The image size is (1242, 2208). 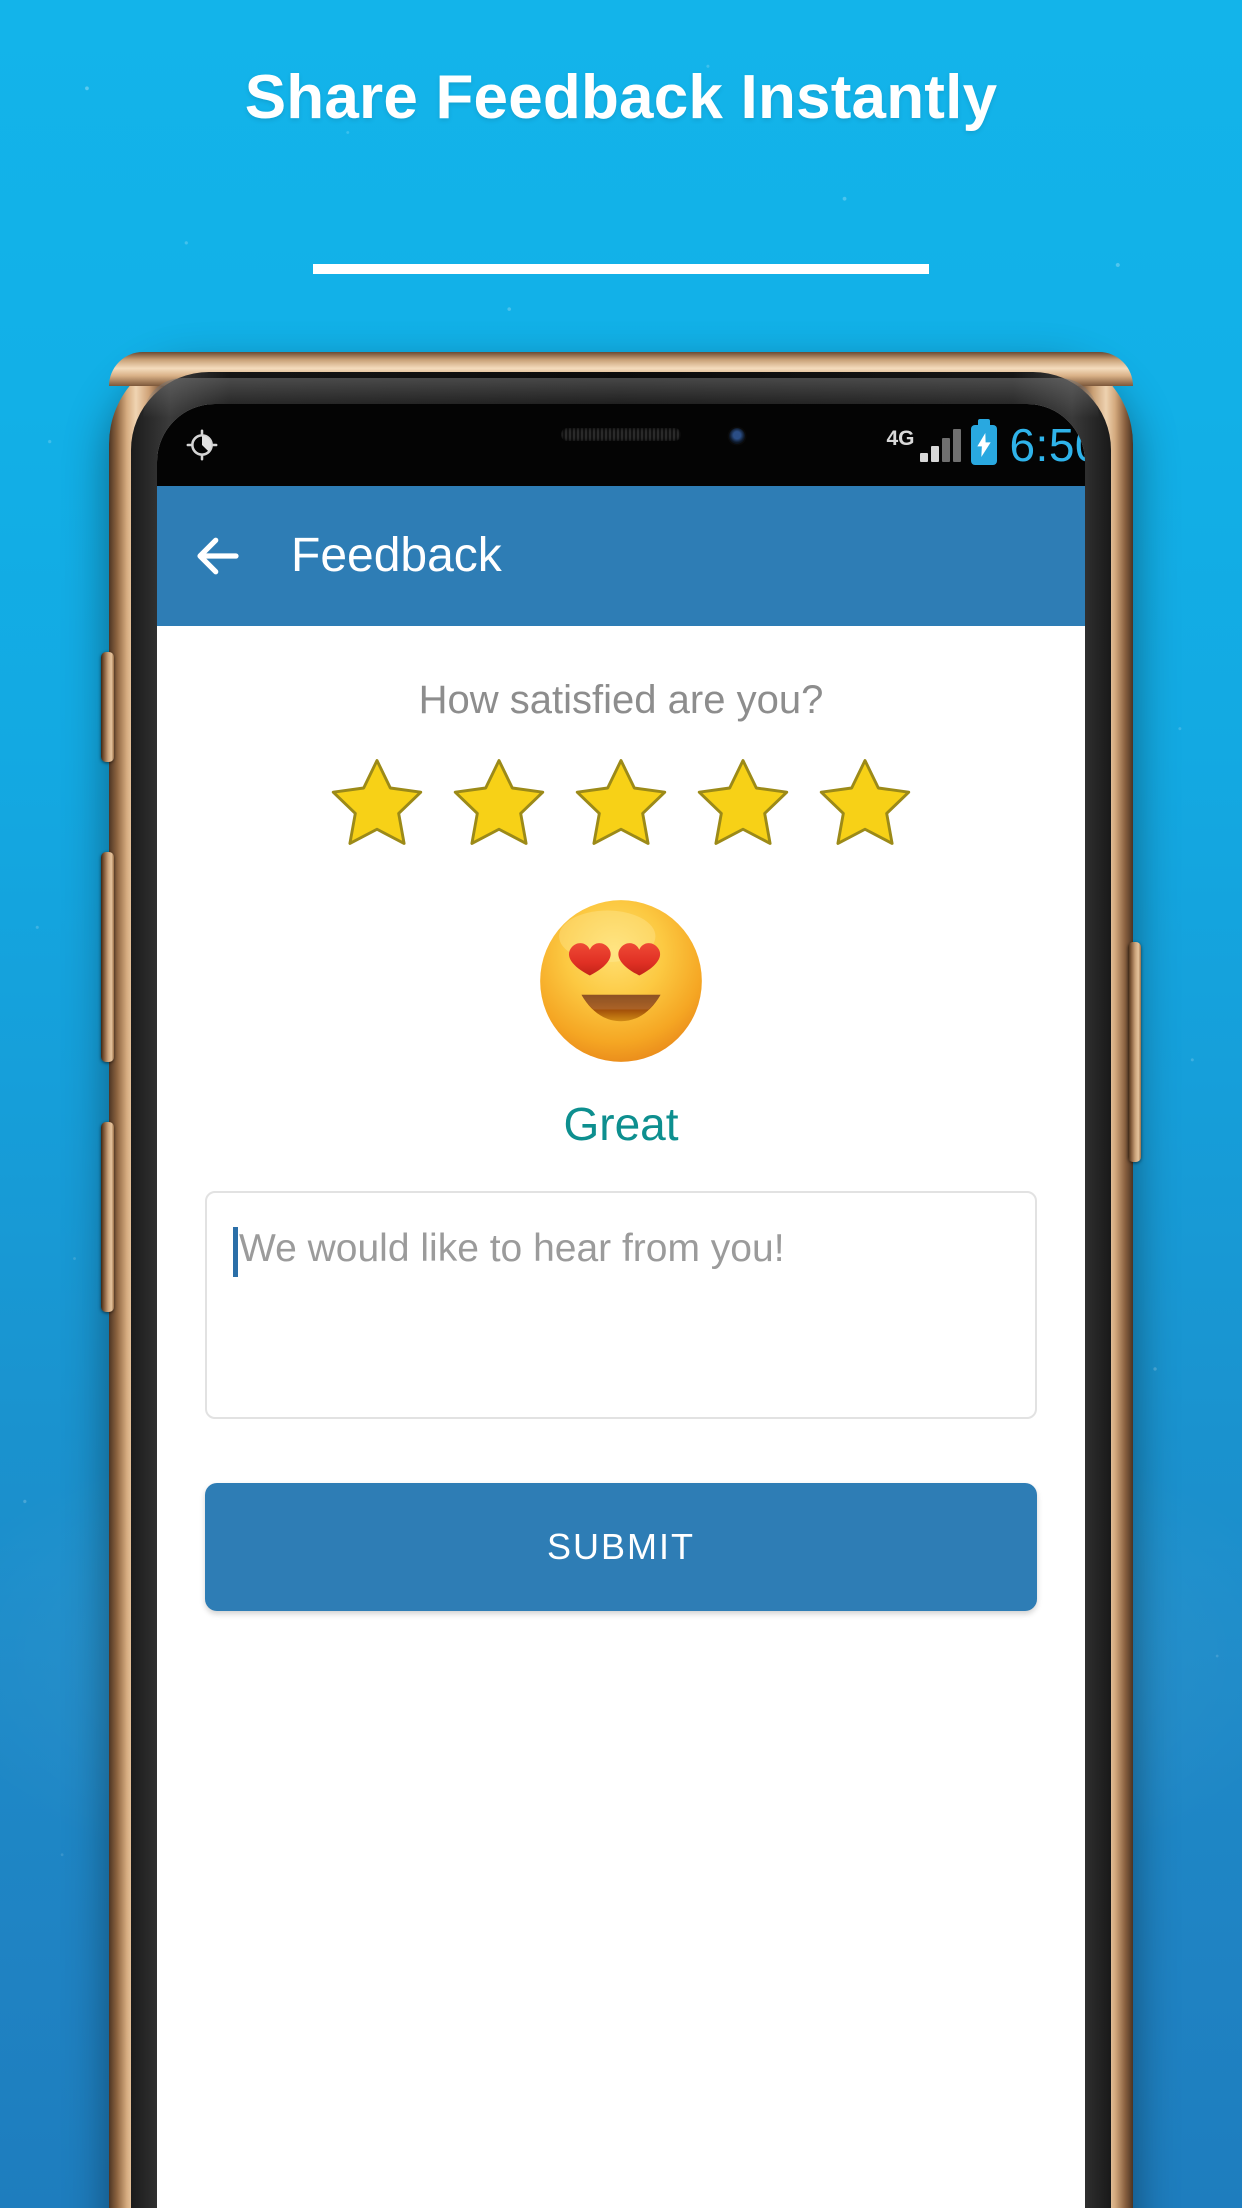 What do you see at coordinates (621, 445) in the screenshot?
I see `android-status-bar: 4G 6:50` at bounding box center [621, 445].